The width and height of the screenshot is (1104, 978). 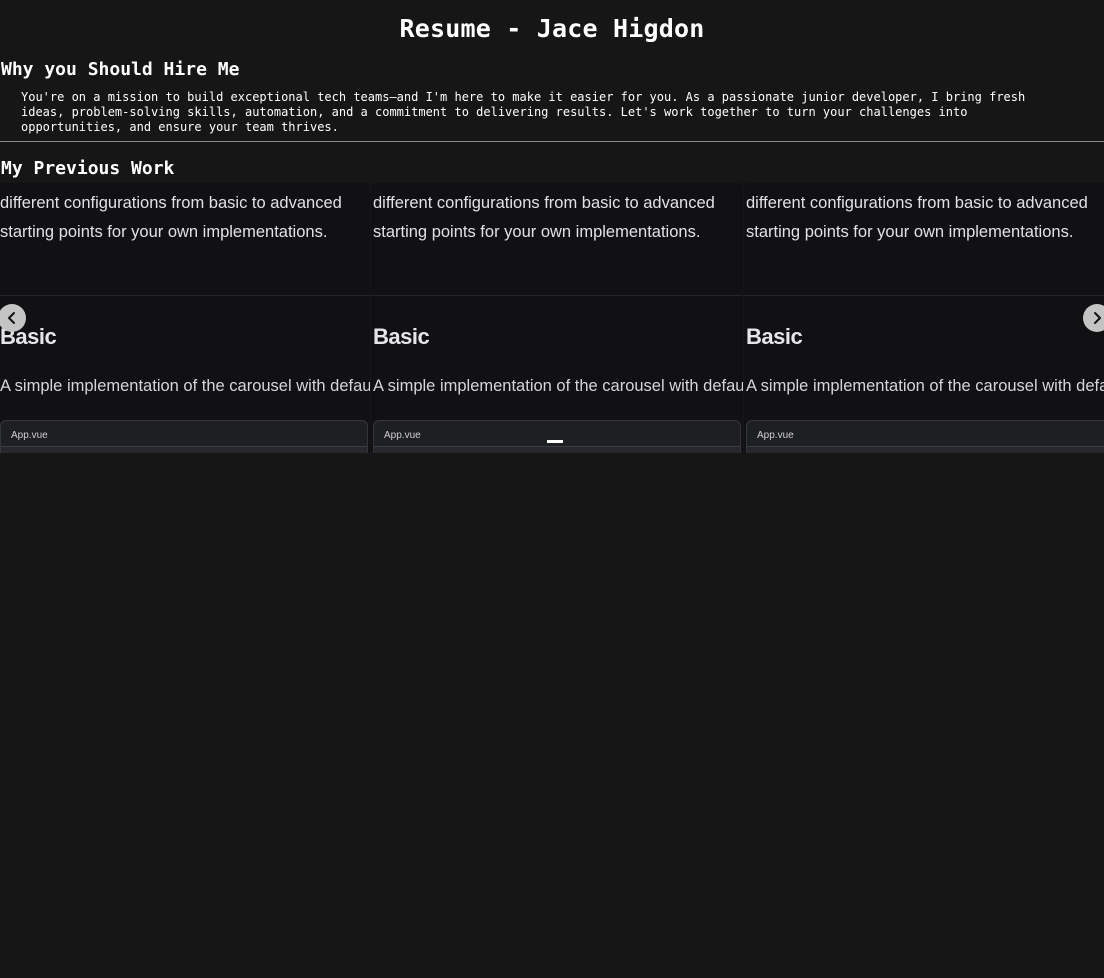 I want to click on chevron-left-icon, so click(x=11, y=318).